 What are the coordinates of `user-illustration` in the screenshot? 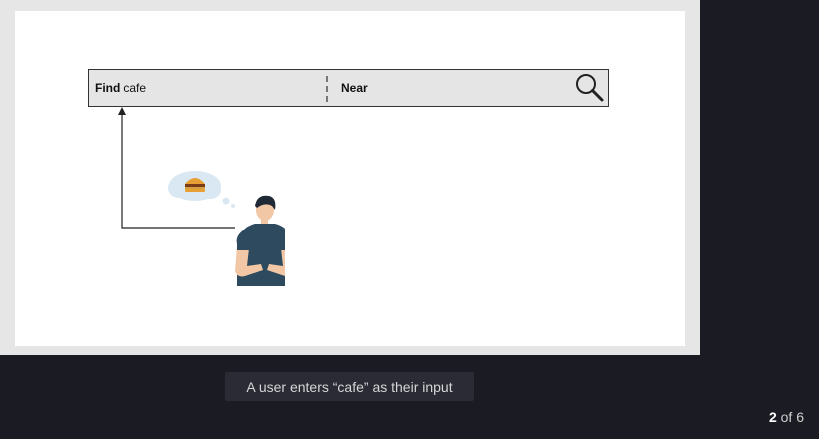 It's located at (226, 228).